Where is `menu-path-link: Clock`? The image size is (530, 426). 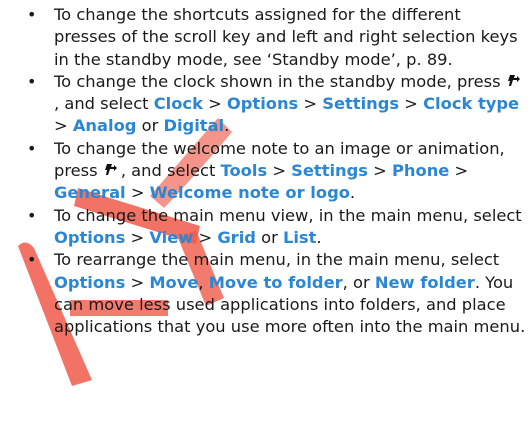
menu-path-link: Clock is located at coordinates (178, 103).